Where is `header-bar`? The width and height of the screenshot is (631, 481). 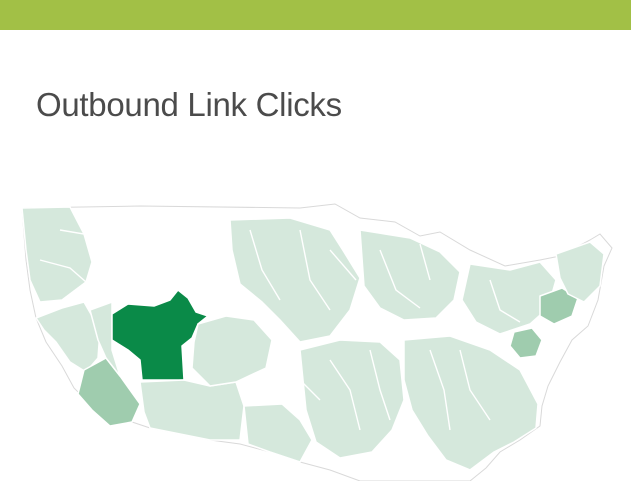 header-bar is located at coordinates (315, 15).